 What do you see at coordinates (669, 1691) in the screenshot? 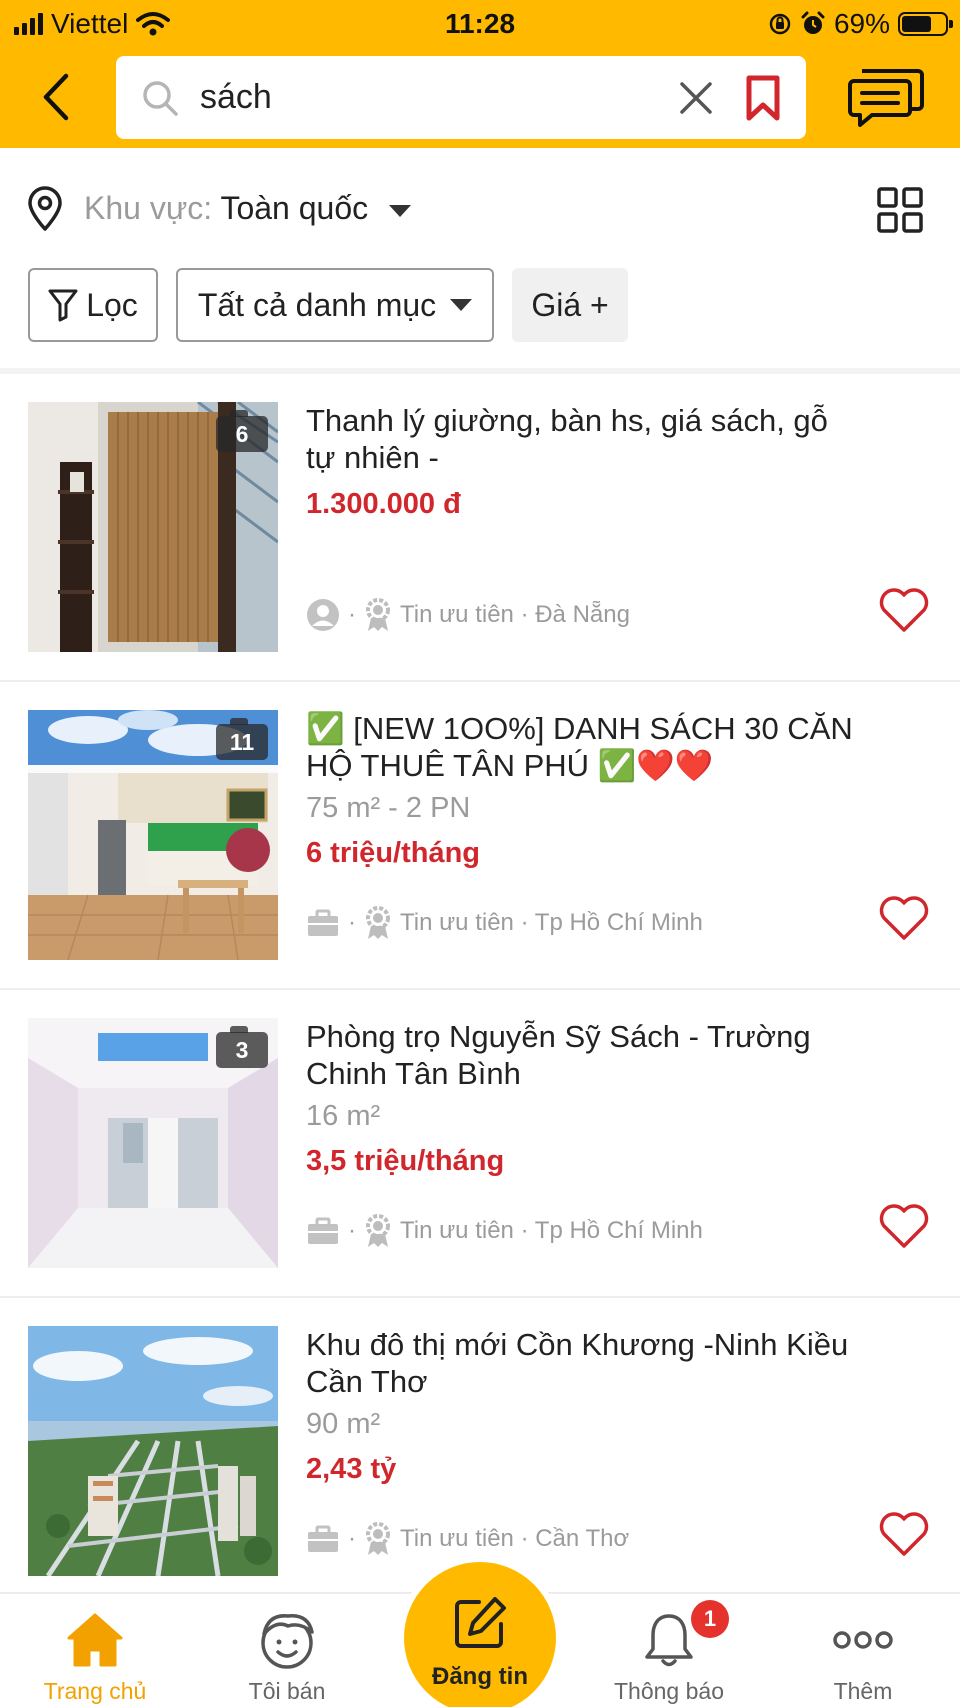
I see `nav-notifications-label: Thông báo` at bounding box center [669, 1691].